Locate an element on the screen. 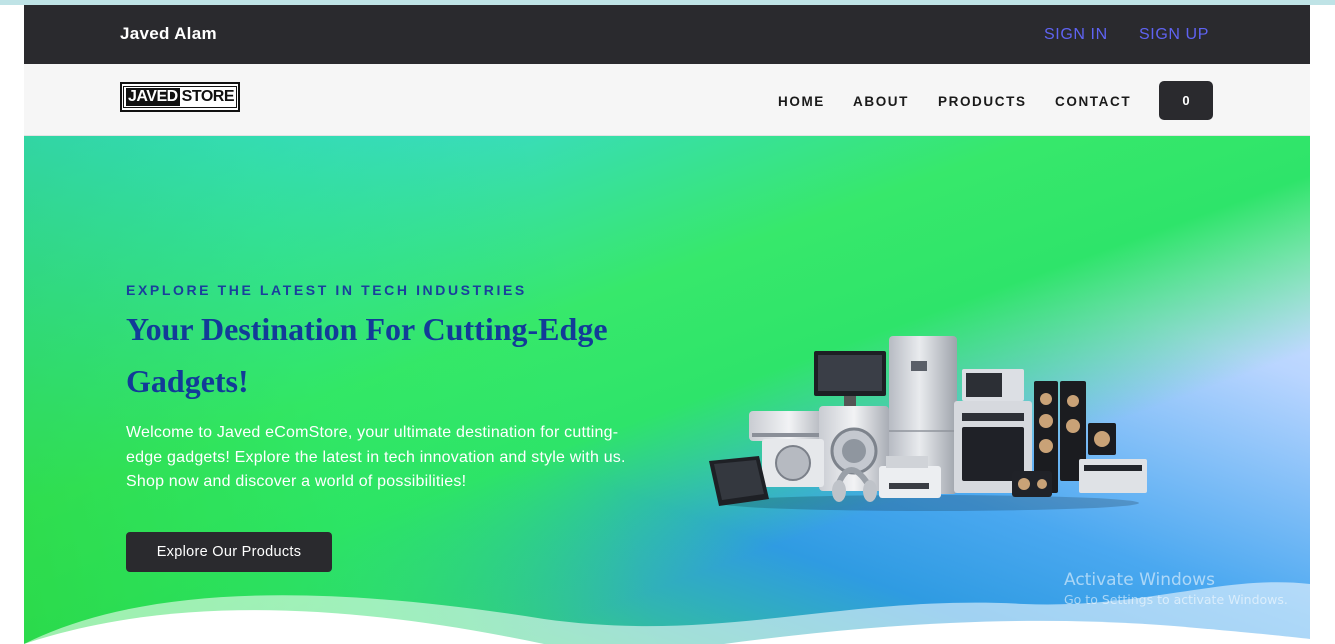 The height and width of the screenshot is (644, 1335). cart-count: 0 is located at coordinates (1186, 100).